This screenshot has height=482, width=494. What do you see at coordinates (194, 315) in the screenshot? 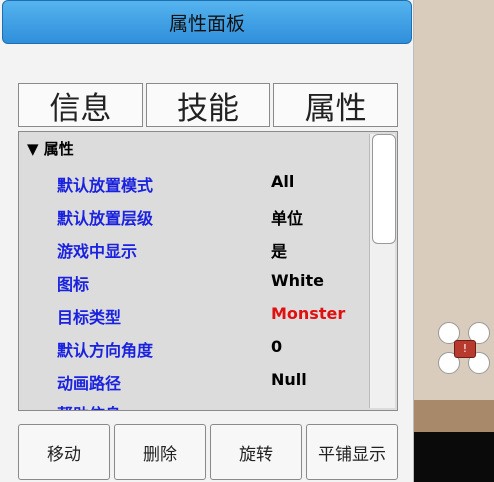
I see `property-row: 目标类型 Monster` at bounding box center [194, 315].